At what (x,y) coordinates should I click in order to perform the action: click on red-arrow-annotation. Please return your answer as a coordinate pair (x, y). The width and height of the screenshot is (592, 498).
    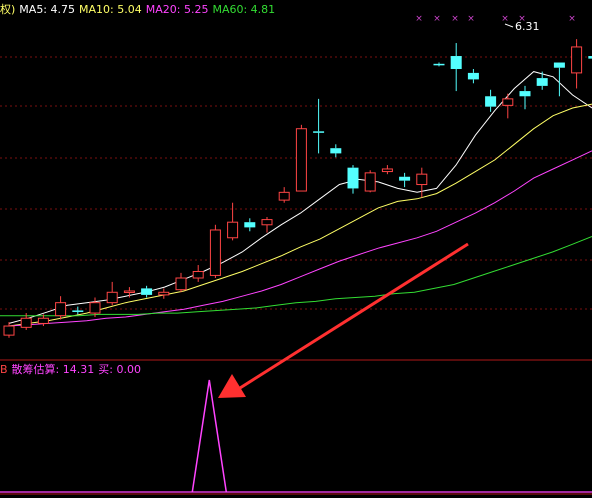
    Looking at the image, I should click on (343, 320).